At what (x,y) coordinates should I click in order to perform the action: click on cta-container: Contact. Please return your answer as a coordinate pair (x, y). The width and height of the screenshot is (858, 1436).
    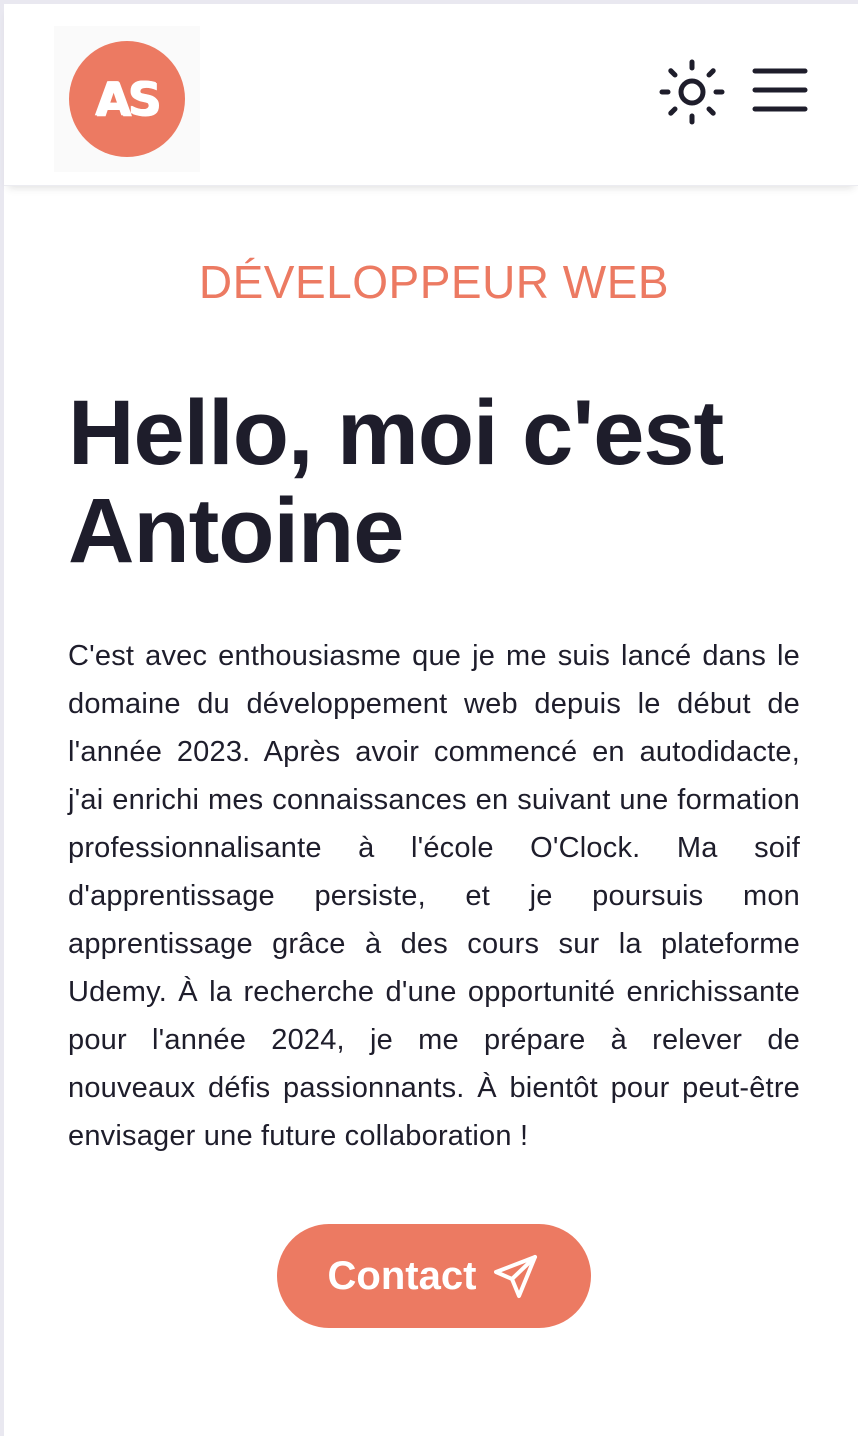
    Looking at the image, I should click on (434, 1276).